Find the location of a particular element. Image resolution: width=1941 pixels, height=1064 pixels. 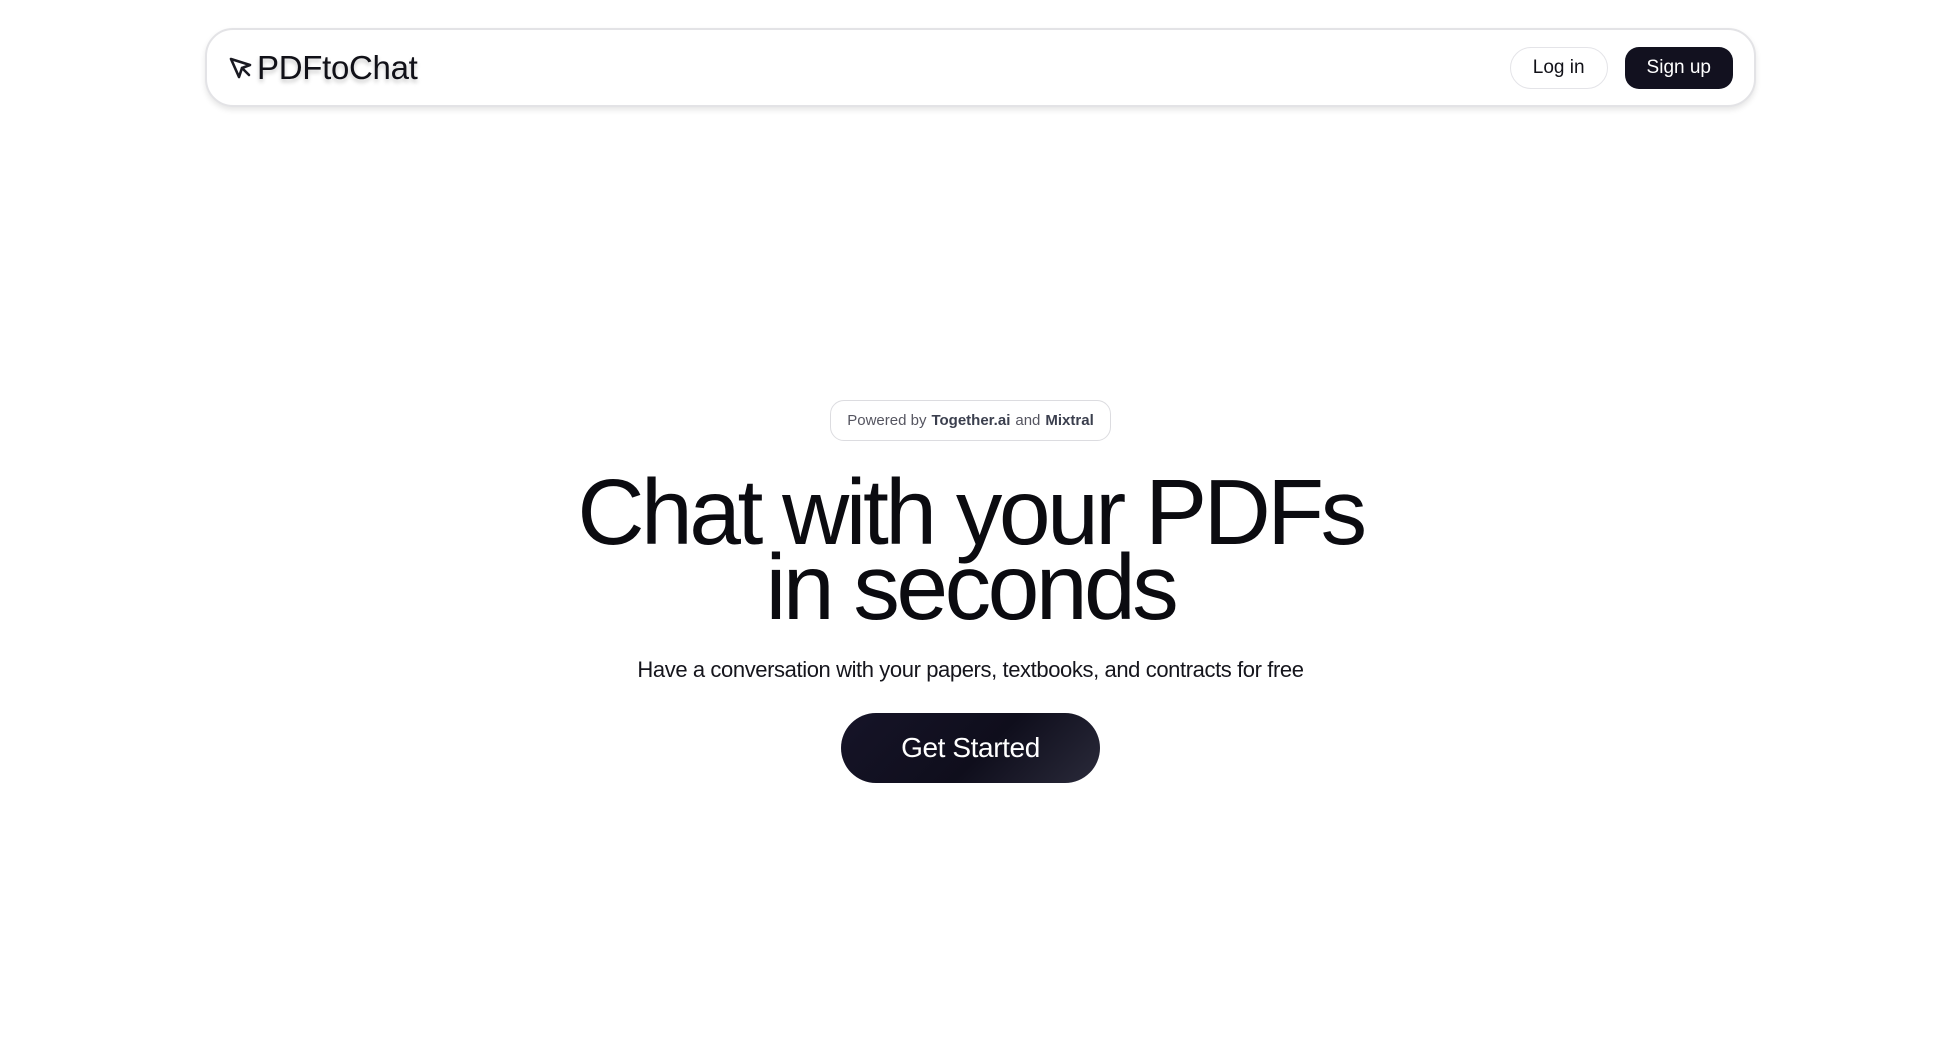

powered-by-badge: Powered by Together.ai and Mixtral is located at coordinates (970, 420).